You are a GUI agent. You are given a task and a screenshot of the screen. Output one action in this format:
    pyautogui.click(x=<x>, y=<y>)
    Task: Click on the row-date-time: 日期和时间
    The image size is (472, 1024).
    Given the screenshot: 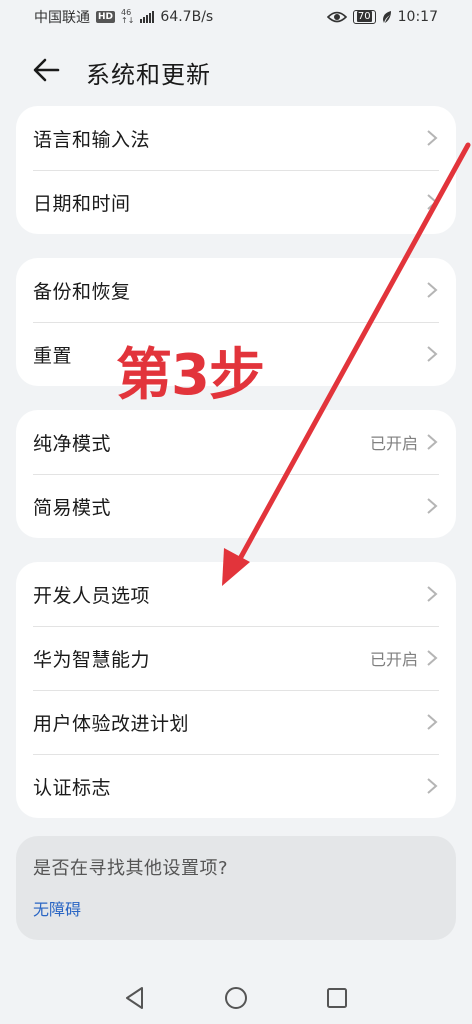 What is the action you would take?
    pyautogui.click(x=236, y=202)
    